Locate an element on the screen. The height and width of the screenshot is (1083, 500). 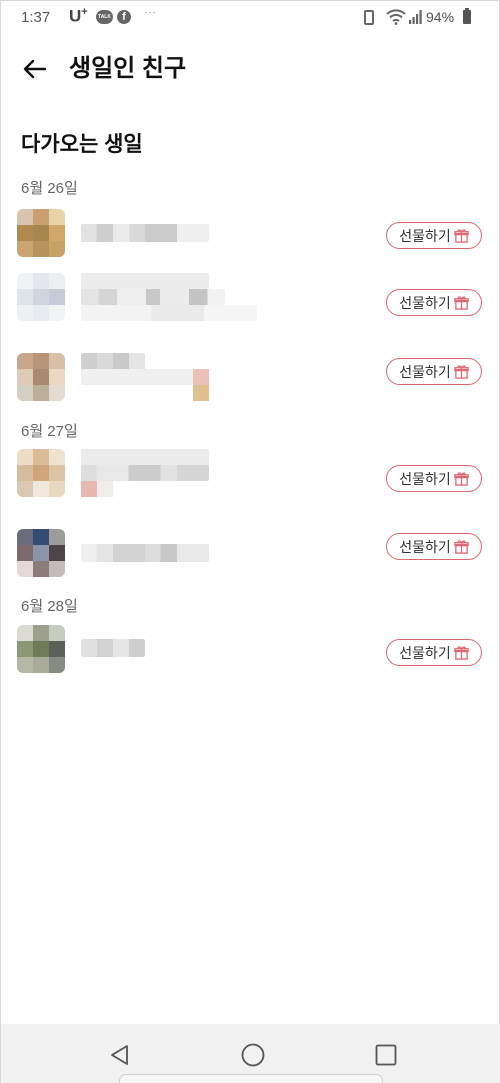
nav-recents-button is located at coordinates (386, 1055).